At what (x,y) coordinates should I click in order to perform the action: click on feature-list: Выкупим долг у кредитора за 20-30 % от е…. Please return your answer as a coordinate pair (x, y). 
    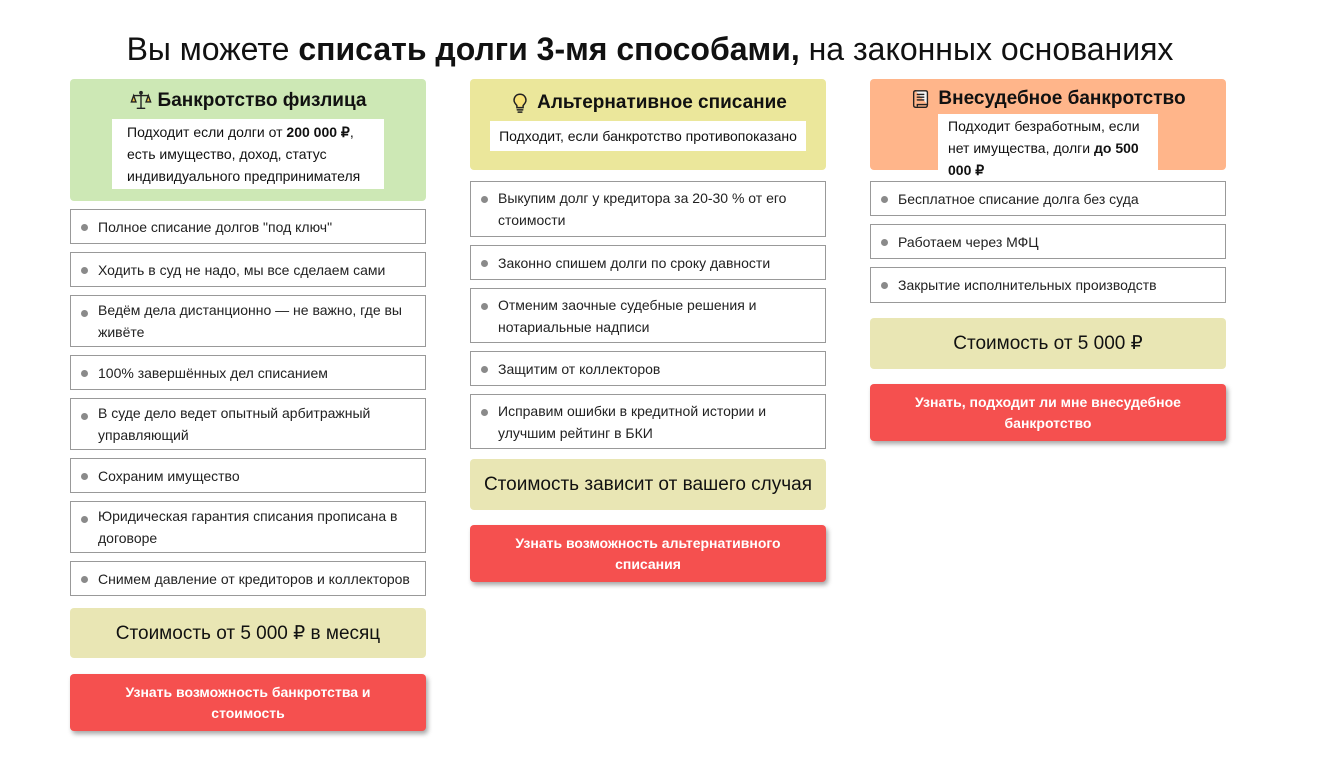
    Looking at the image, I should click on (648, 315).